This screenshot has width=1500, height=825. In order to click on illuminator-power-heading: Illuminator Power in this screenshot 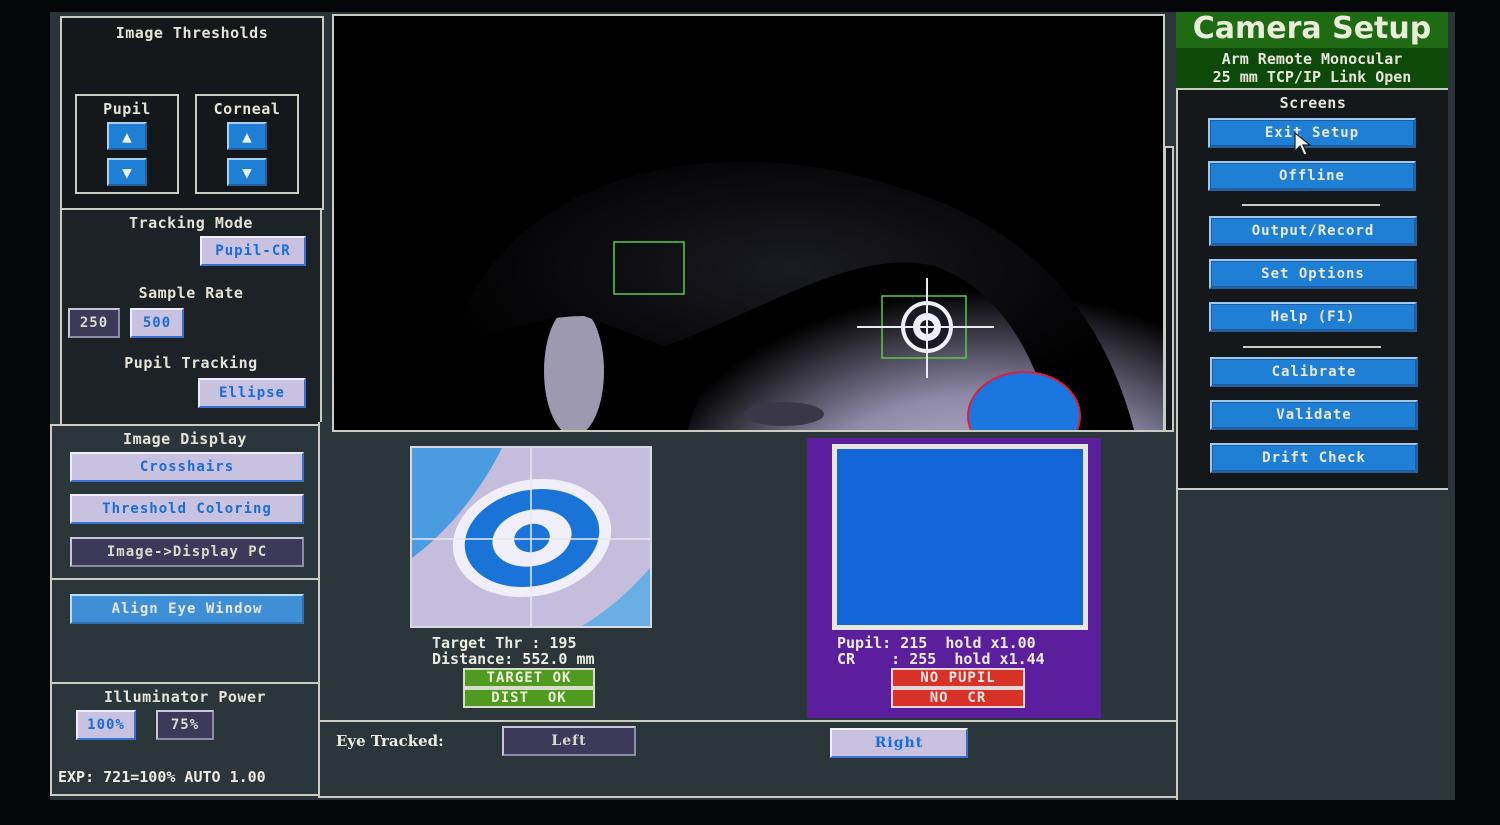, I will do `click(185, 697)`.